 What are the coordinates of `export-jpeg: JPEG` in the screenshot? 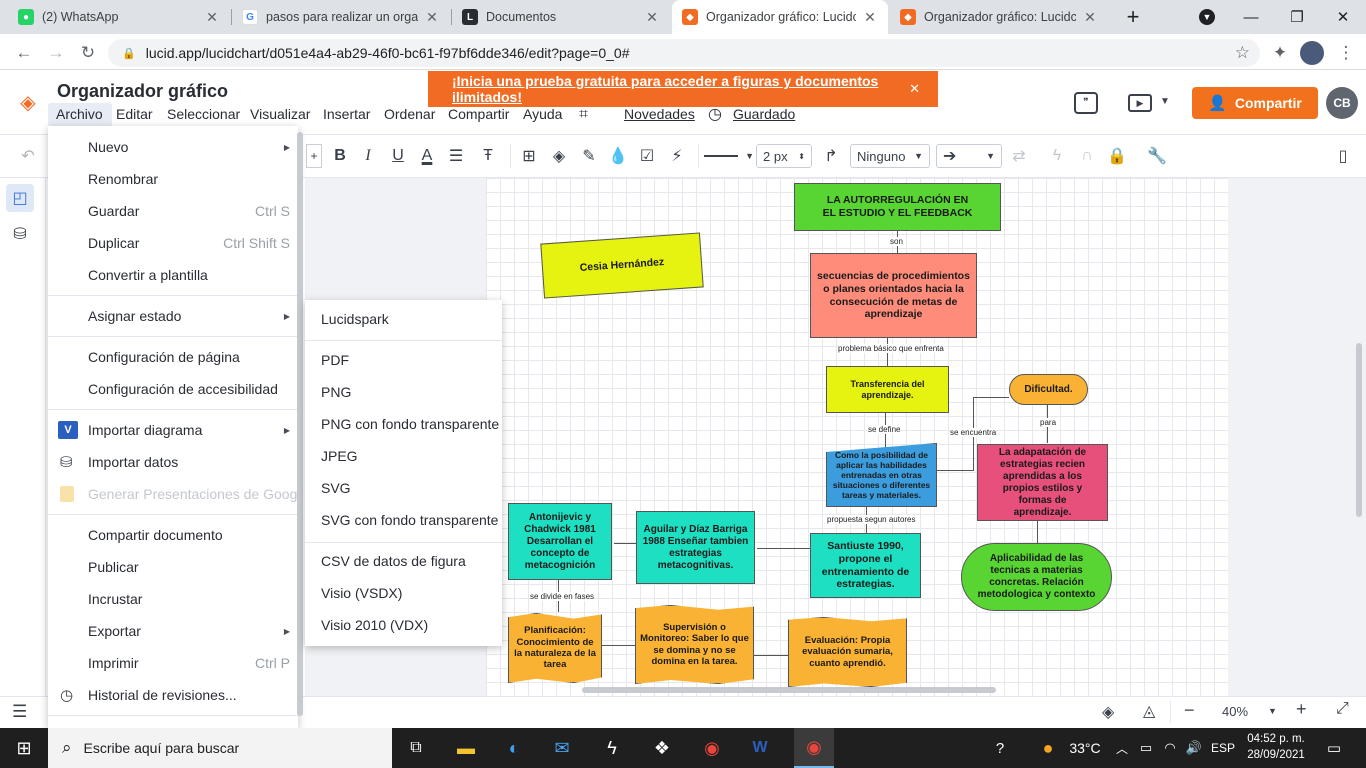 It's located at (339, 456).